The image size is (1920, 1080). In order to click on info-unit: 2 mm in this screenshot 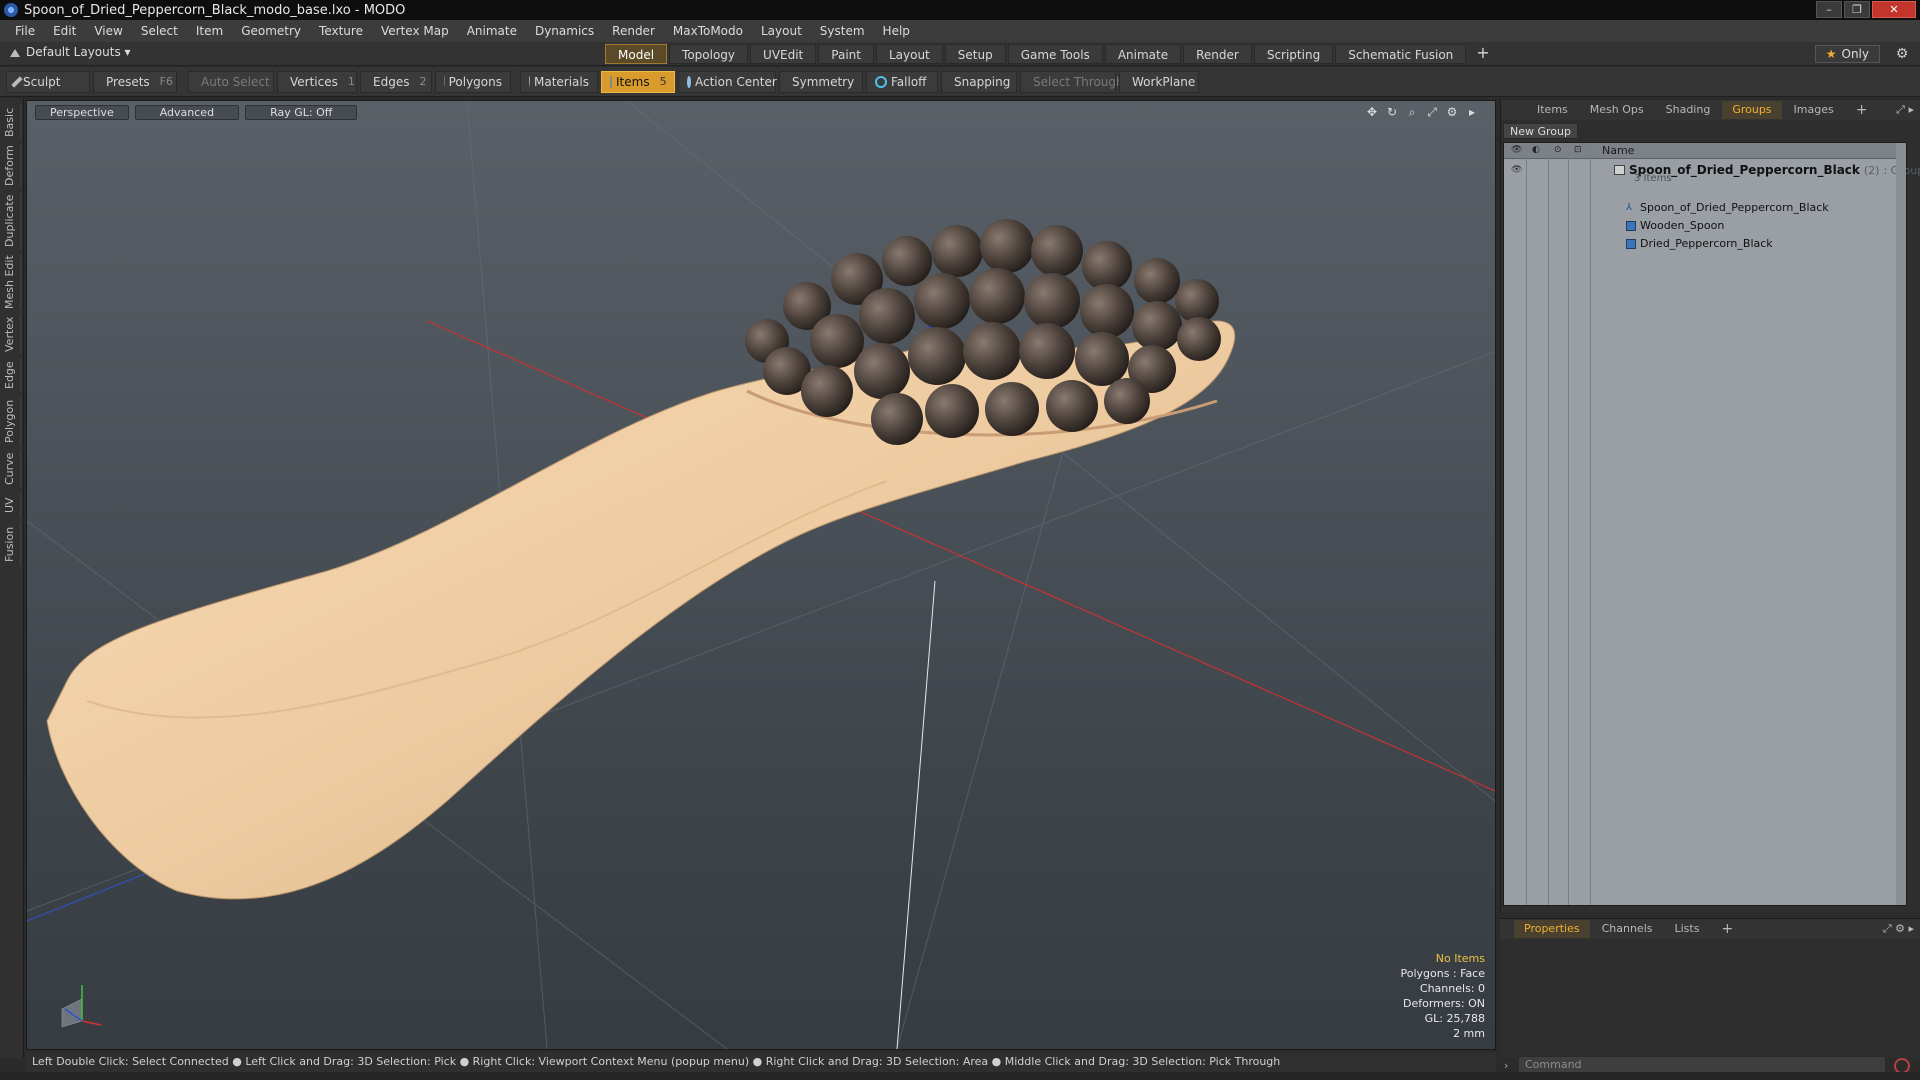, I will do `click(1469, 1033)`.